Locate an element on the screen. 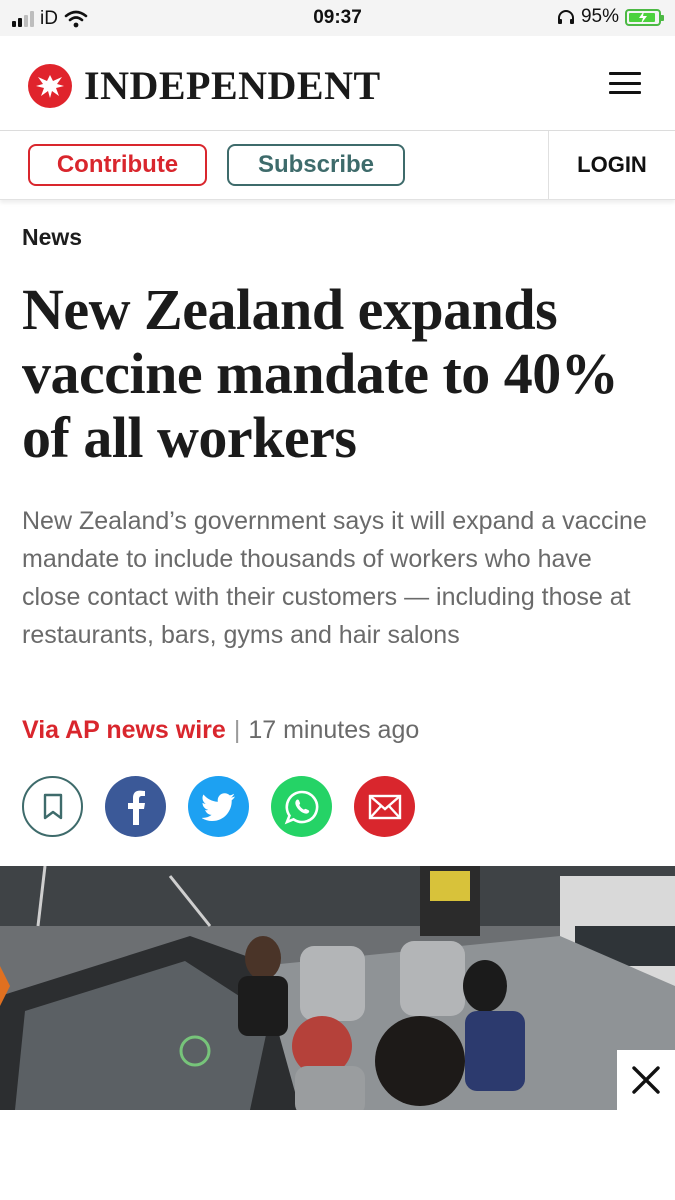  status-bar: iD 09:37 95% is located at coordinates (337, 18).